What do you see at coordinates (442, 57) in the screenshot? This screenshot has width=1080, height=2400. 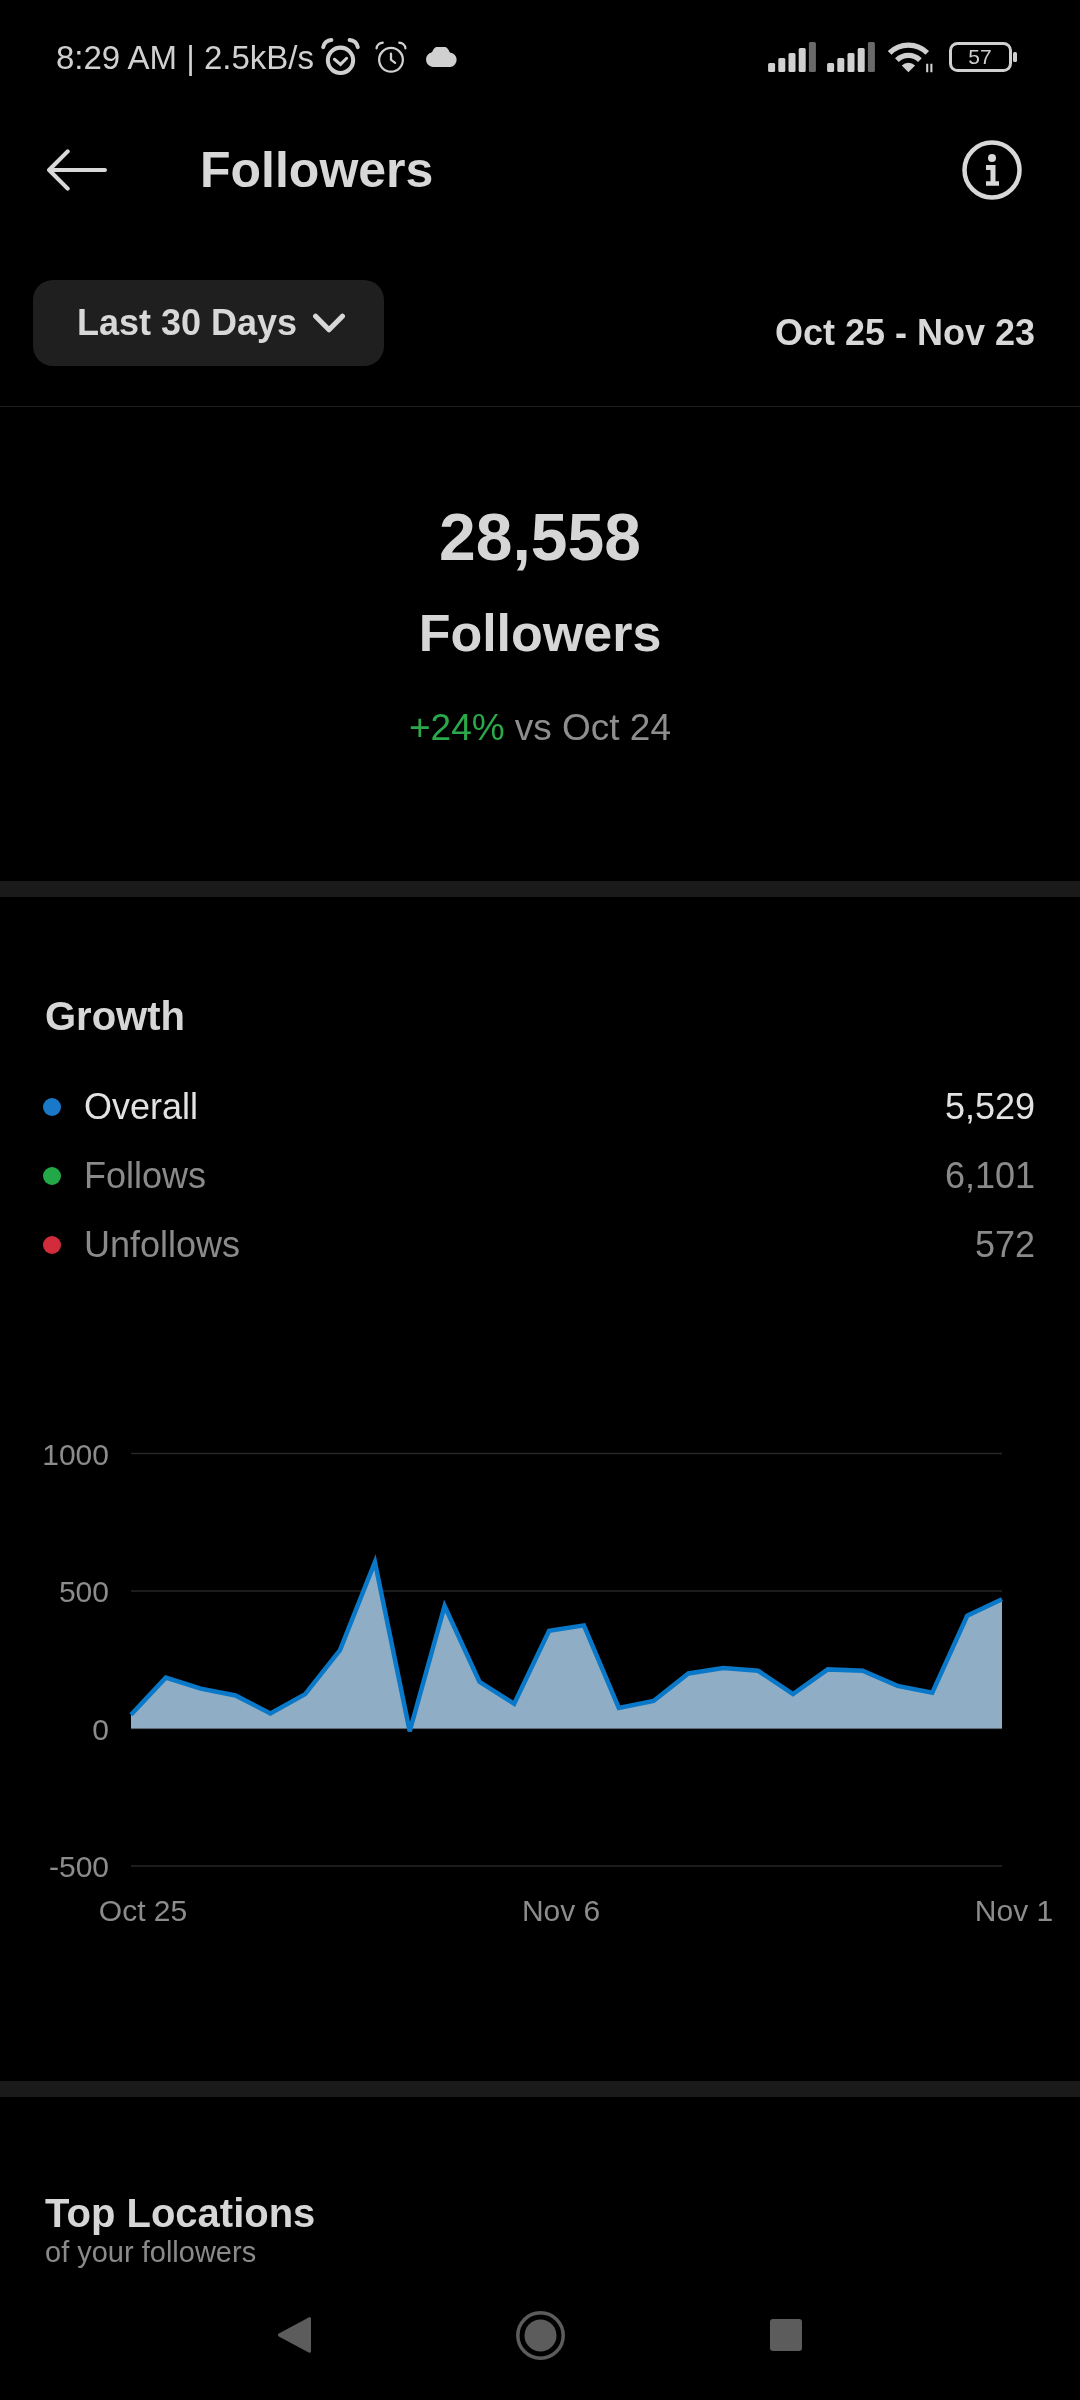 I see `cloud-icon` at bounding box center [442, 57].